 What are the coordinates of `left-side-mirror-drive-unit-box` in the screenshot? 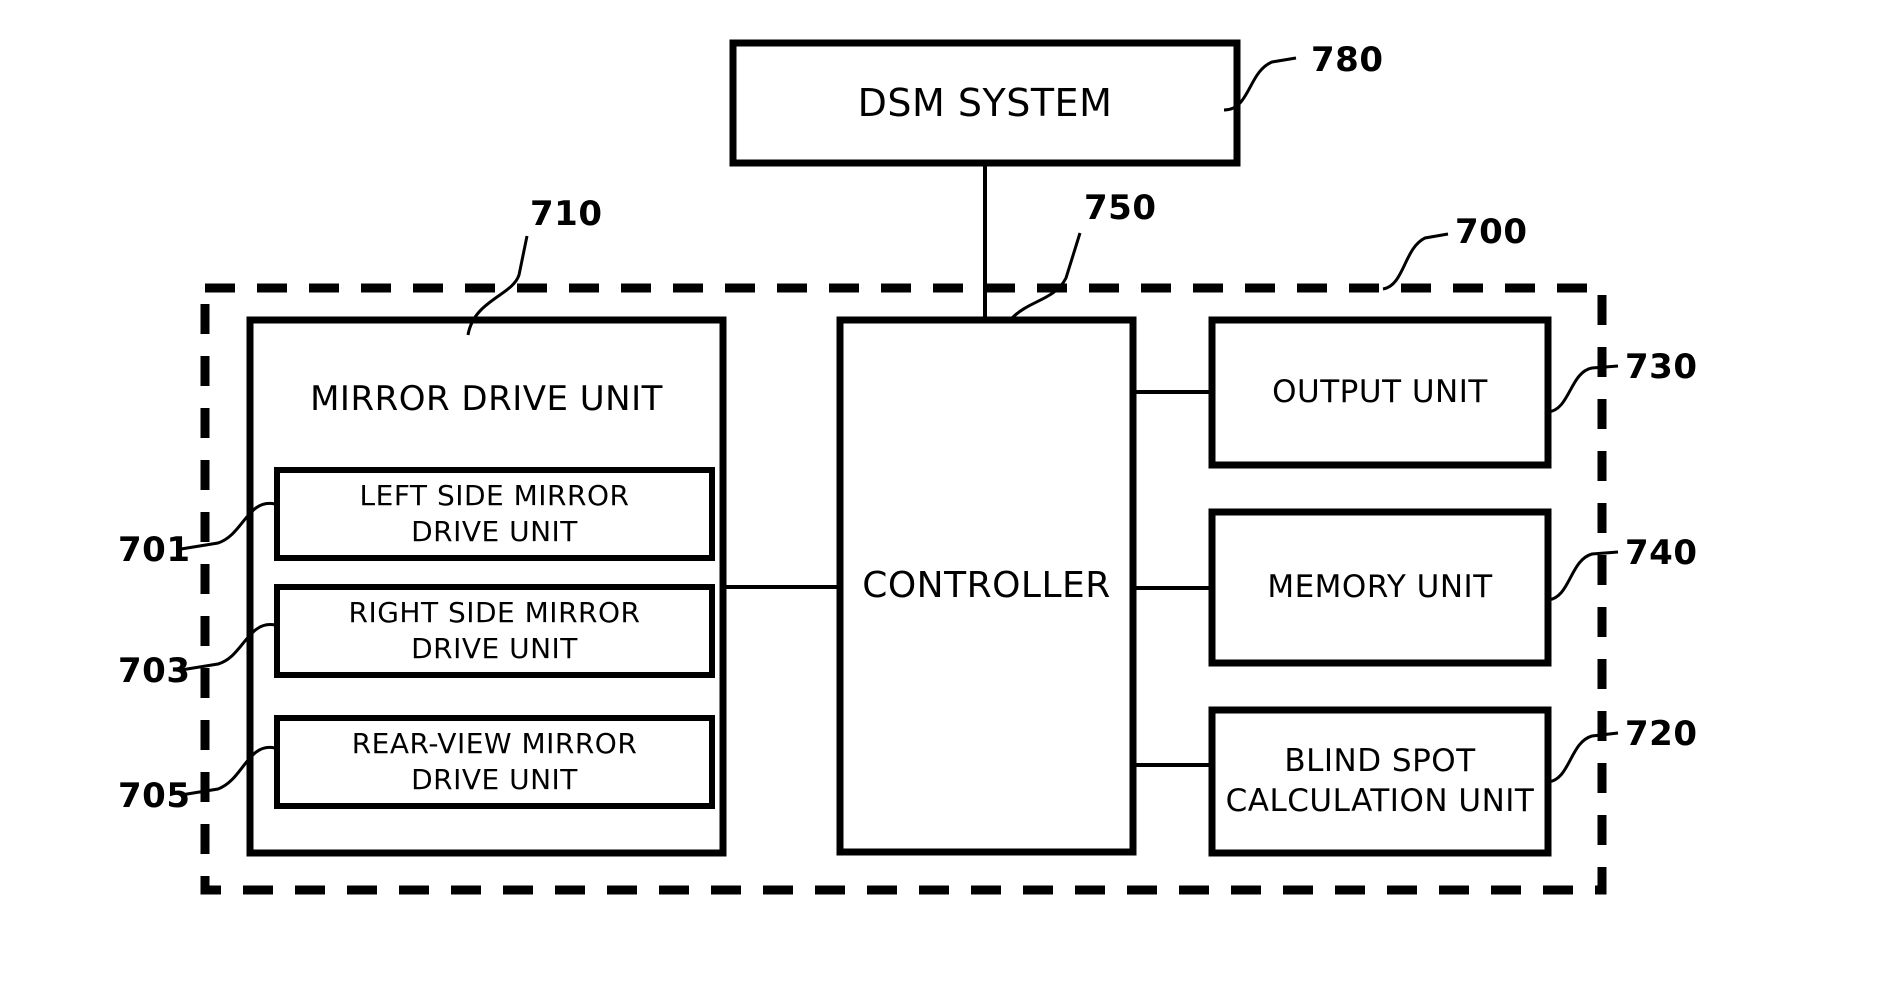 It's located at (494, 514).